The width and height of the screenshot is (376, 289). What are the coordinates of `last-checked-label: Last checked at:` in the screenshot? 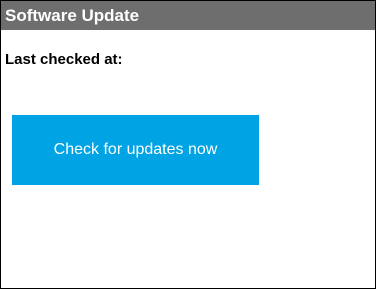 It's located at (64, 59).